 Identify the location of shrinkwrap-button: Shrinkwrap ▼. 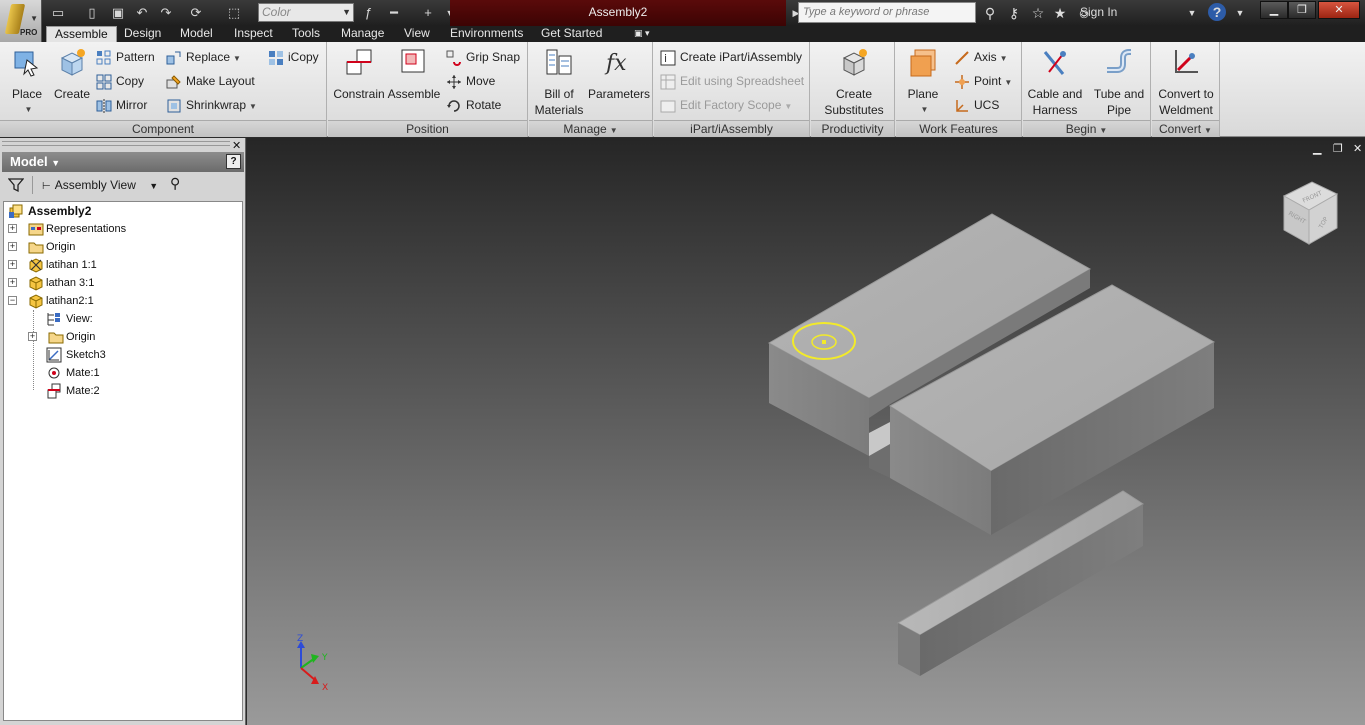
(211, 105).